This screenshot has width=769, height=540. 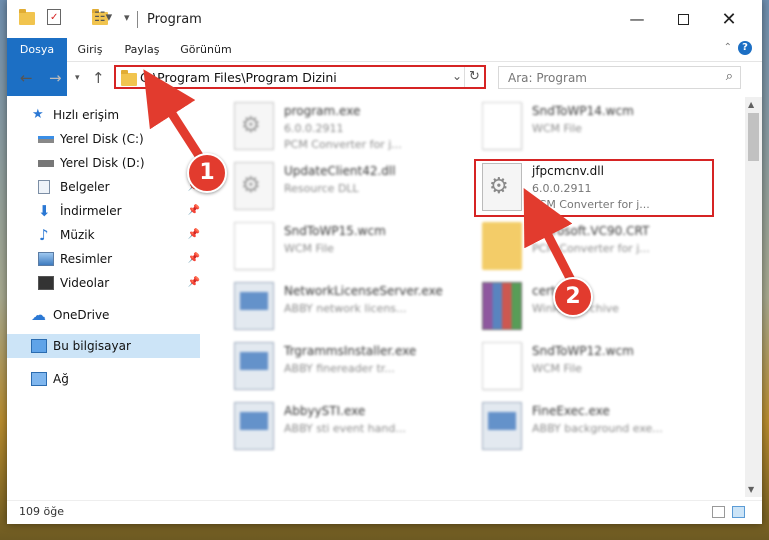 I want to click on maximize-icon, so click(x=683, y=19).